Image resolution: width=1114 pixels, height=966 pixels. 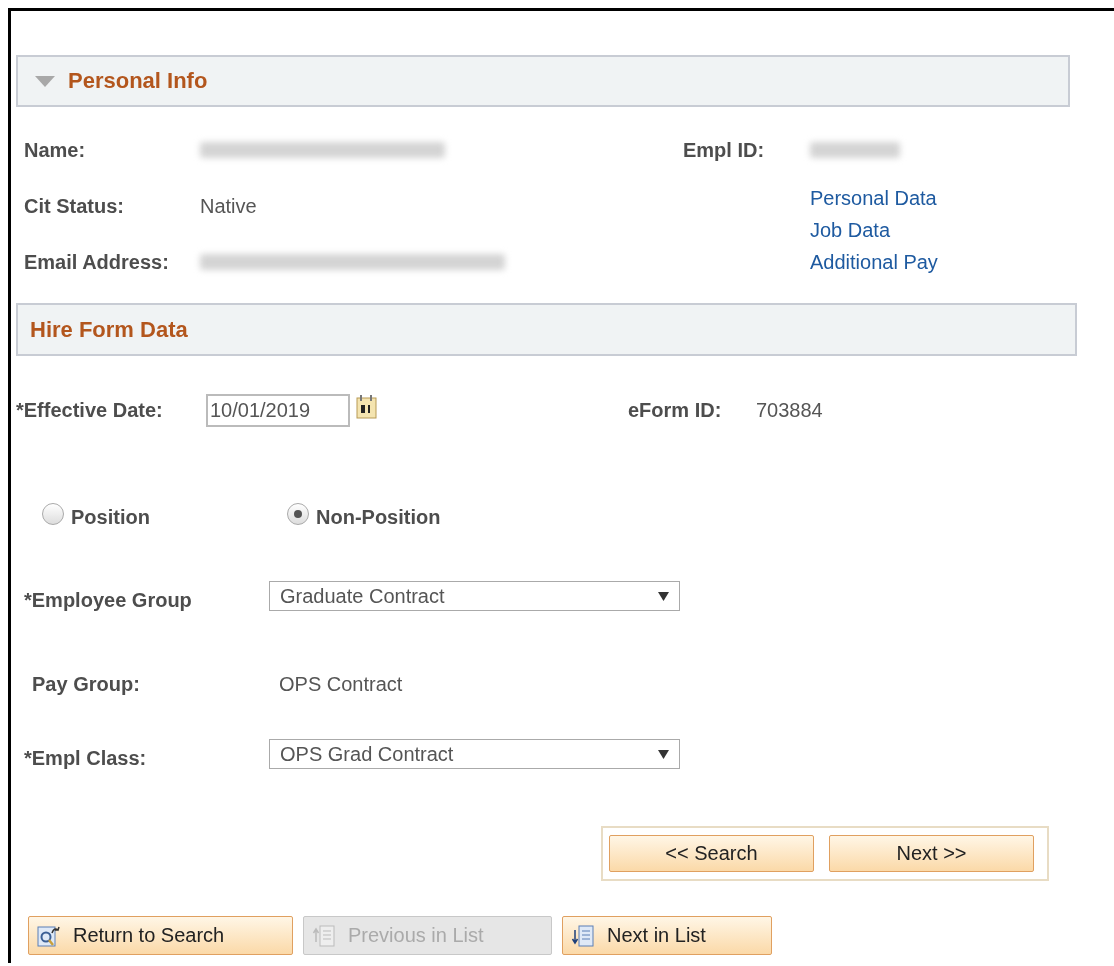 What do you see at coordinates (160, 935) in the screenshot?
I see `toolbar-button: Return to Search` at bounding box center [160, 935].